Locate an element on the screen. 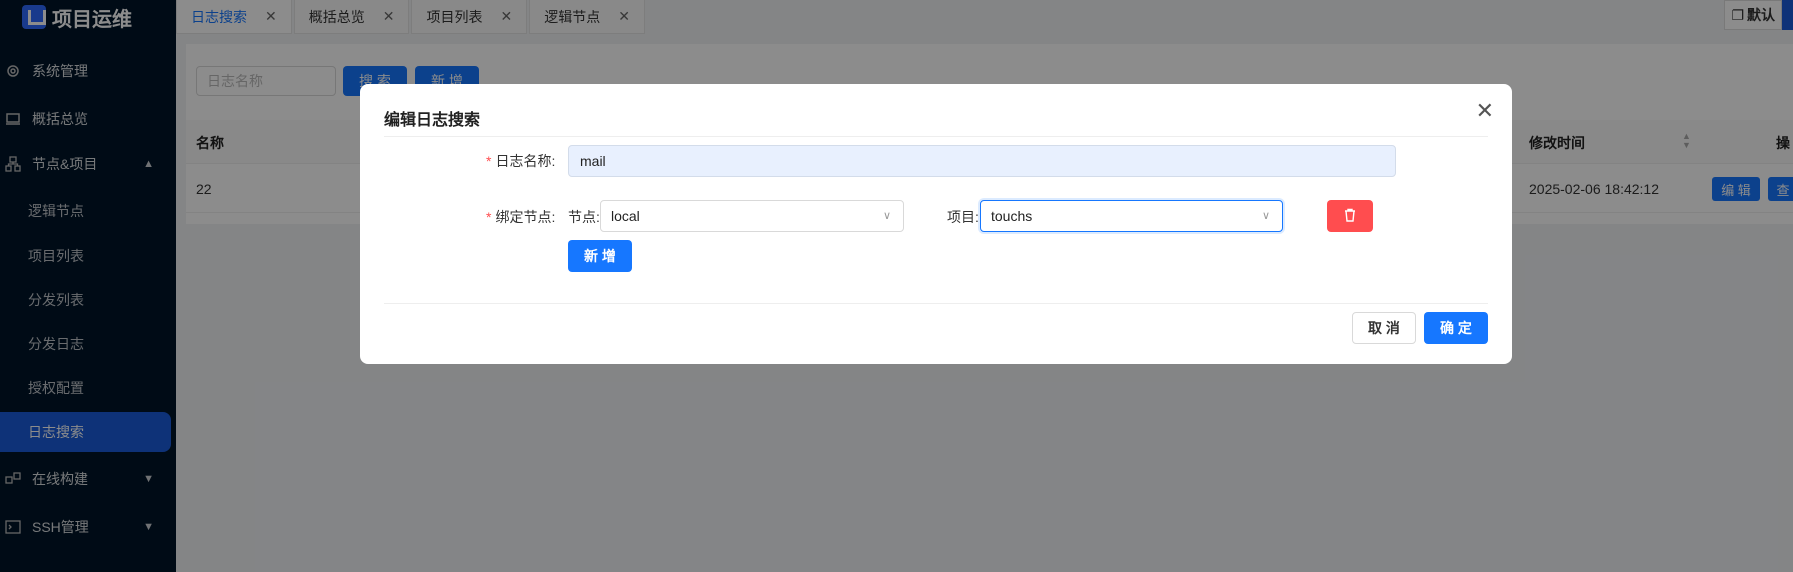 Image resolution: width=1793 pixels, height=572 pixels. label-text: 绑定节点: is located at coordinates (525, 217).